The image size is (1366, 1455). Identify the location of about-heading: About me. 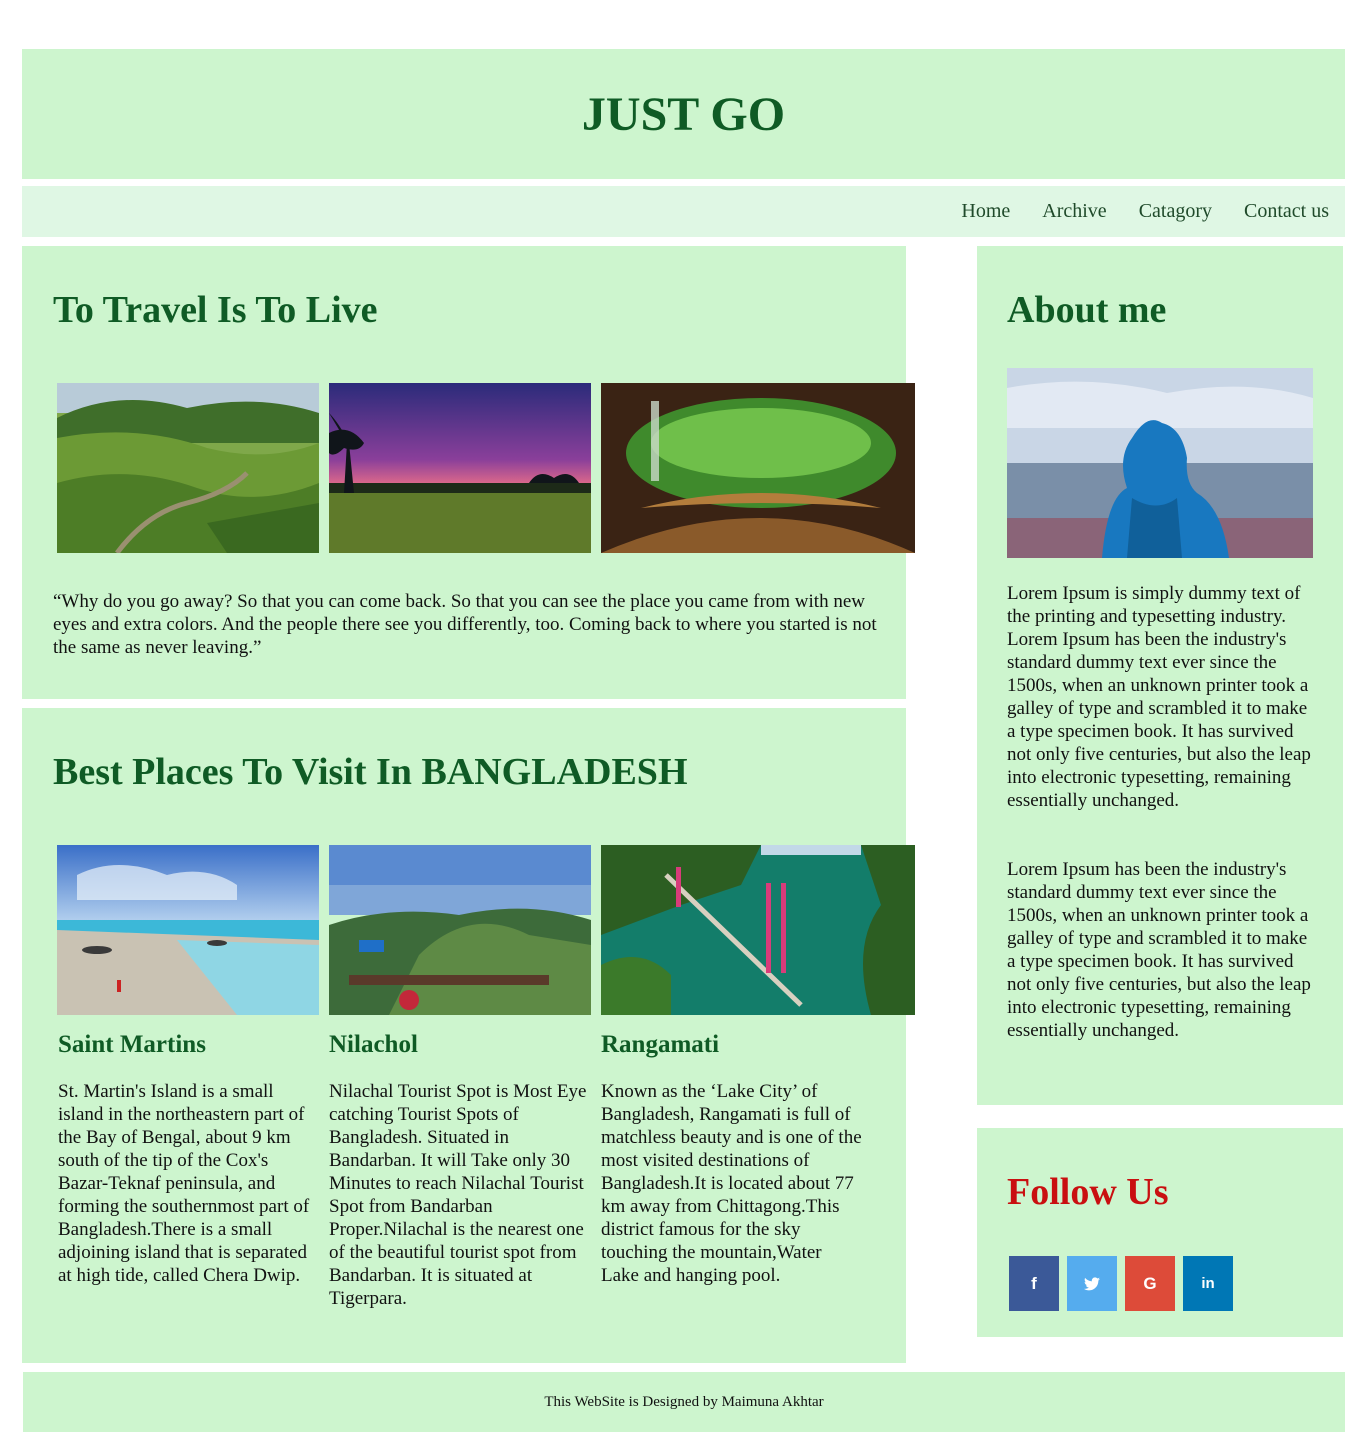
(1087, 310).